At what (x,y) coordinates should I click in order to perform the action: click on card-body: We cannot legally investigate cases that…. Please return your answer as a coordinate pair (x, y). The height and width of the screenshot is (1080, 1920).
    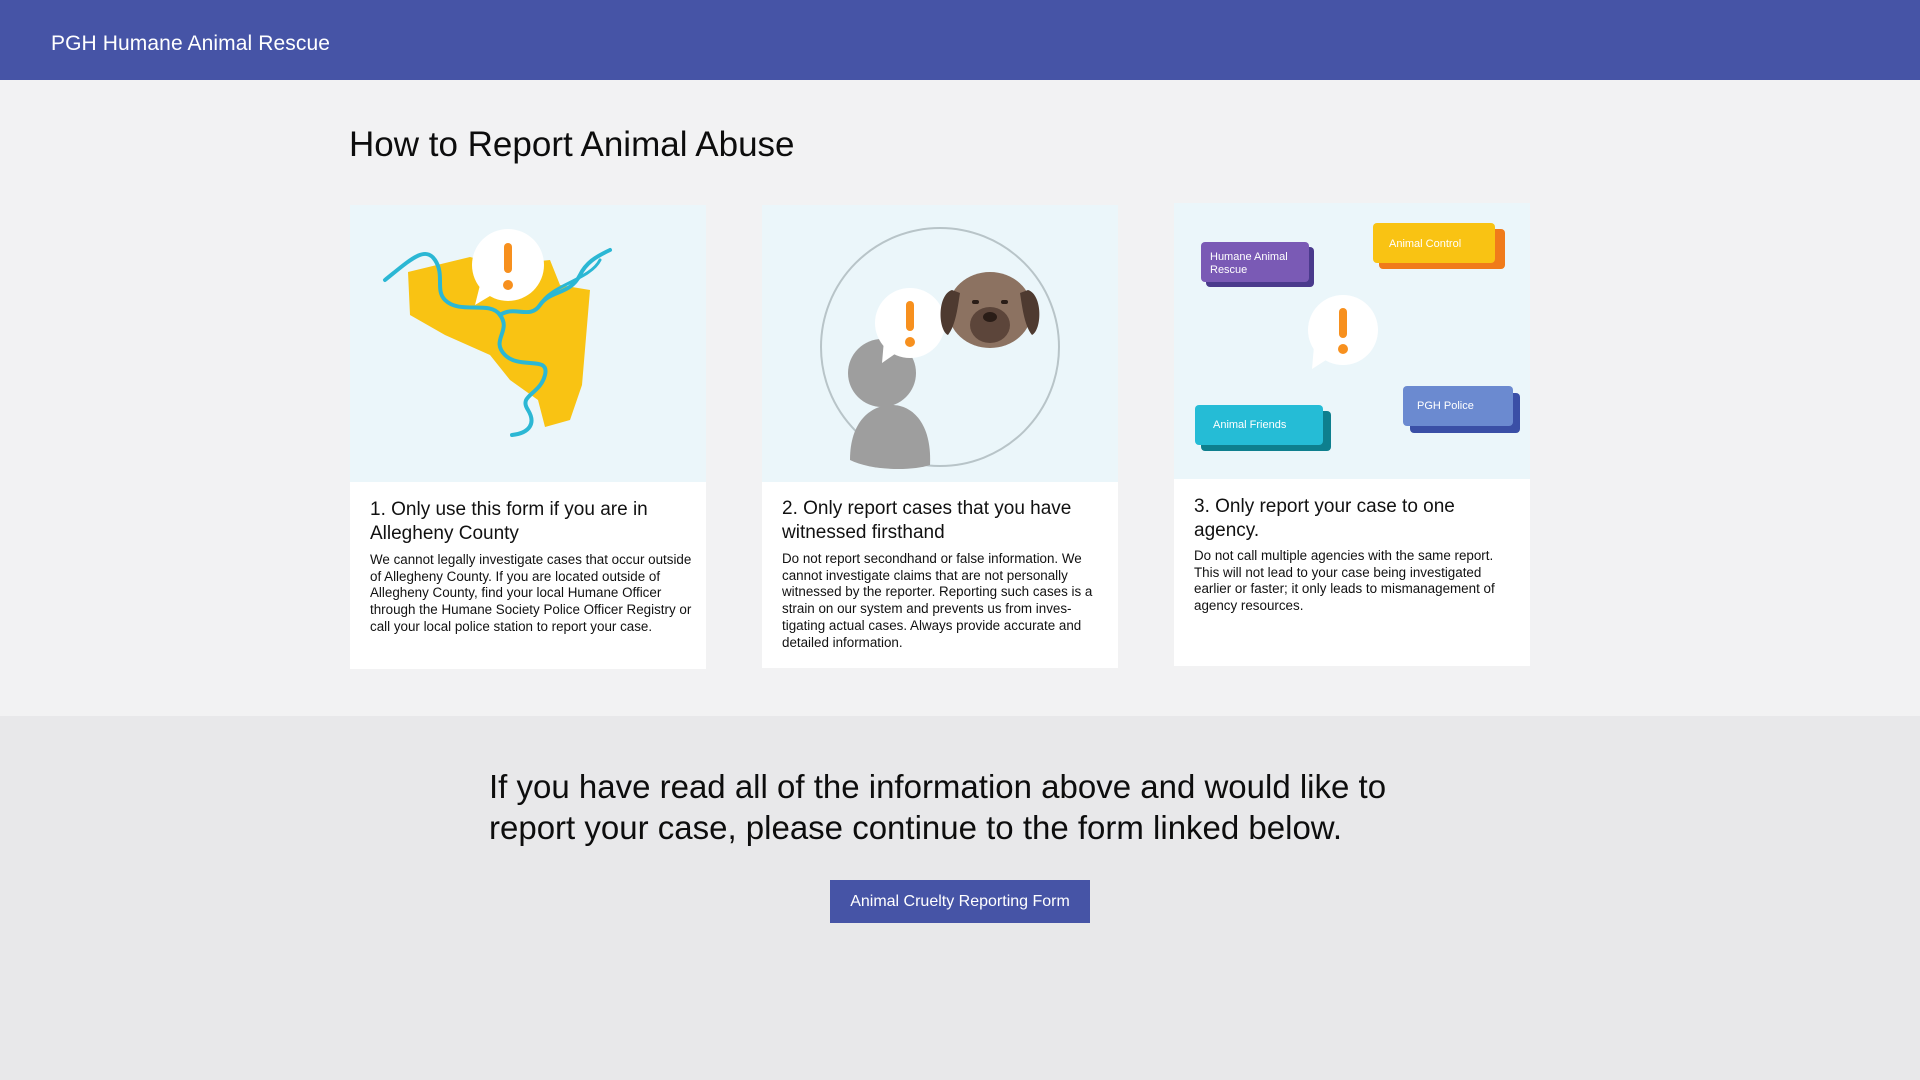
    Looking at the image, I should click on (531, 593).